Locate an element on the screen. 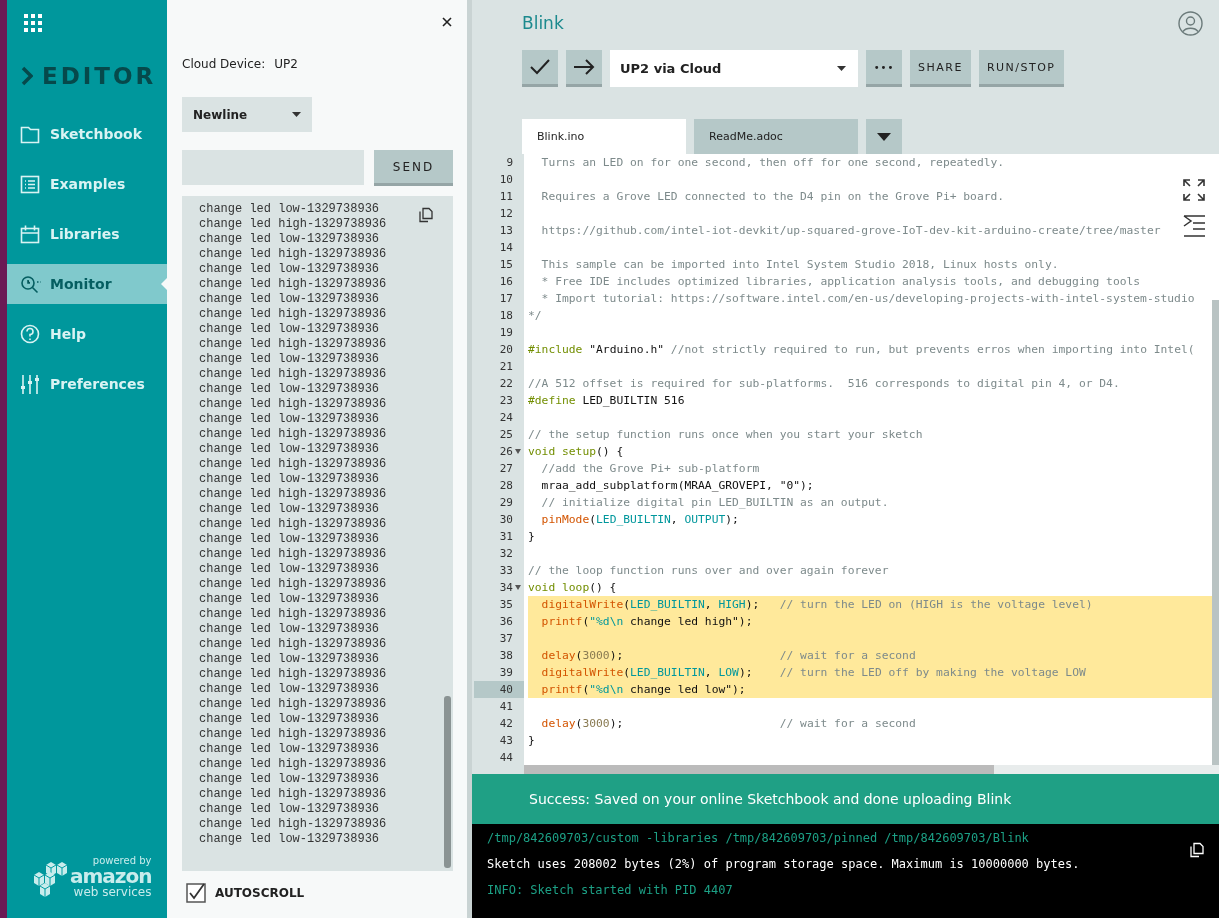 The image size is (1219, 918). line-number: 25 is located at coordinates (506, 434).